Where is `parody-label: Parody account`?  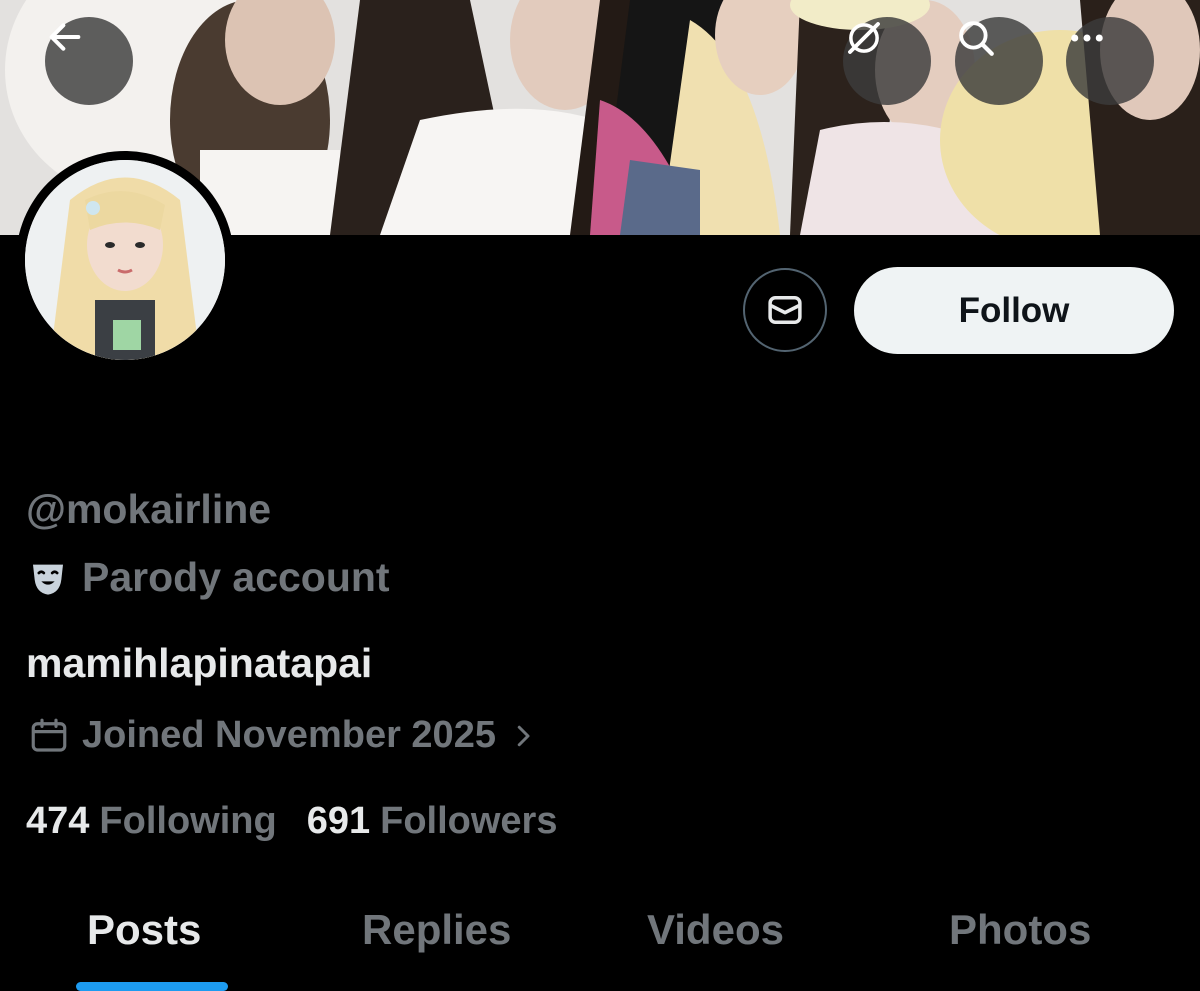 parody-label: Parody account is located at coordinates (209, 577).